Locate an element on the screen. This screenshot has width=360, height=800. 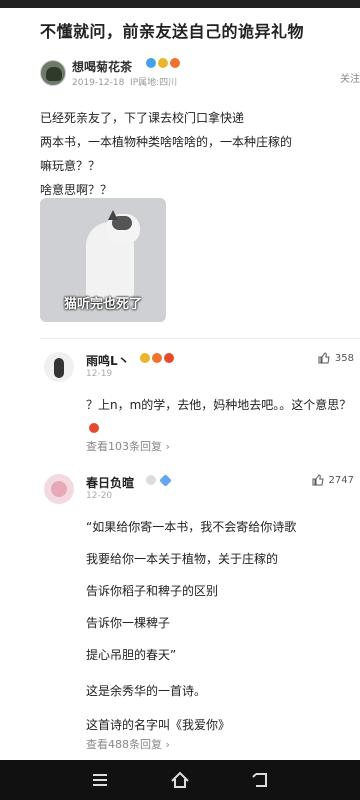
home-icon is located at coordinates (180, 780).